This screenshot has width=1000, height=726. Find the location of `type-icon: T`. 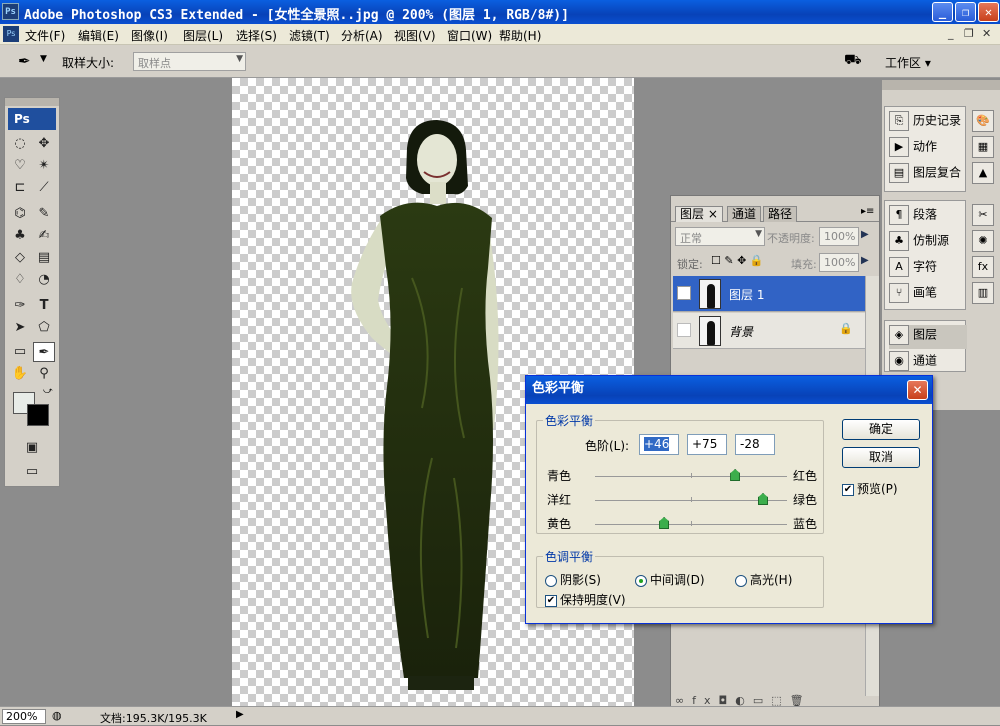

type-icon: T is located at coordinates (44, 306).